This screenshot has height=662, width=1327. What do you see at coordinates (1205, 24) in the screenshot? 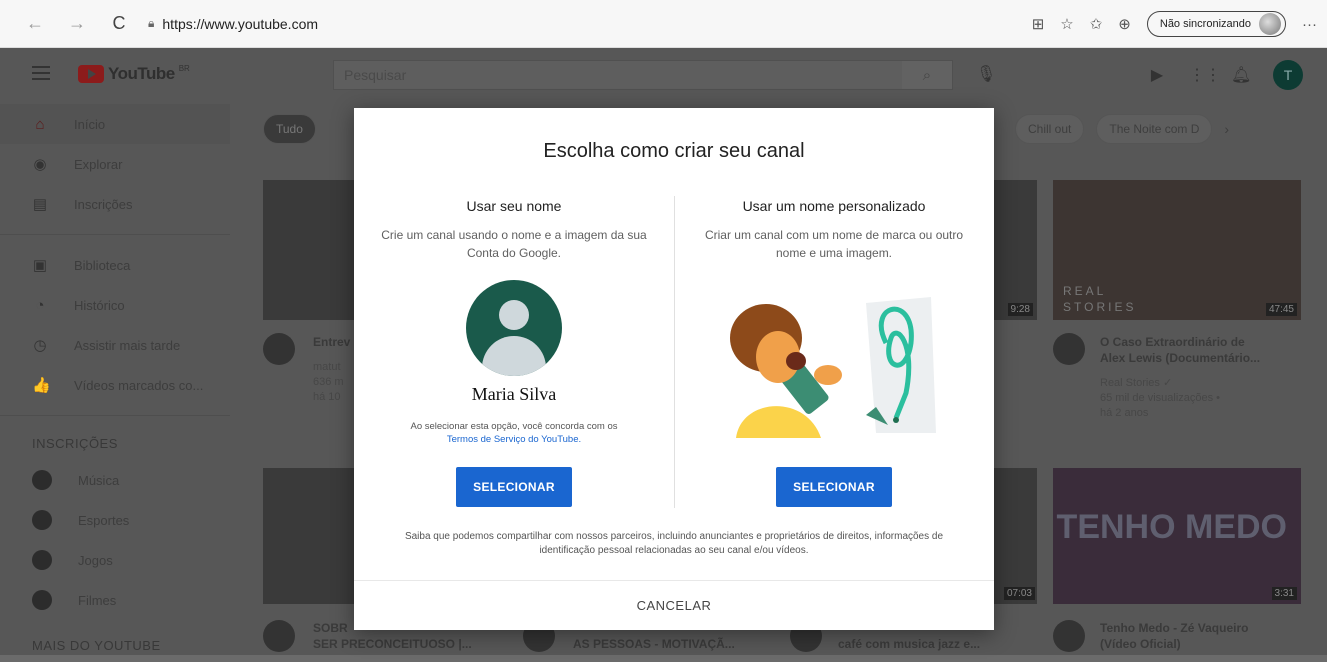
I see `sync-label: Não sincronizando` at bounding box center [1205, 24].